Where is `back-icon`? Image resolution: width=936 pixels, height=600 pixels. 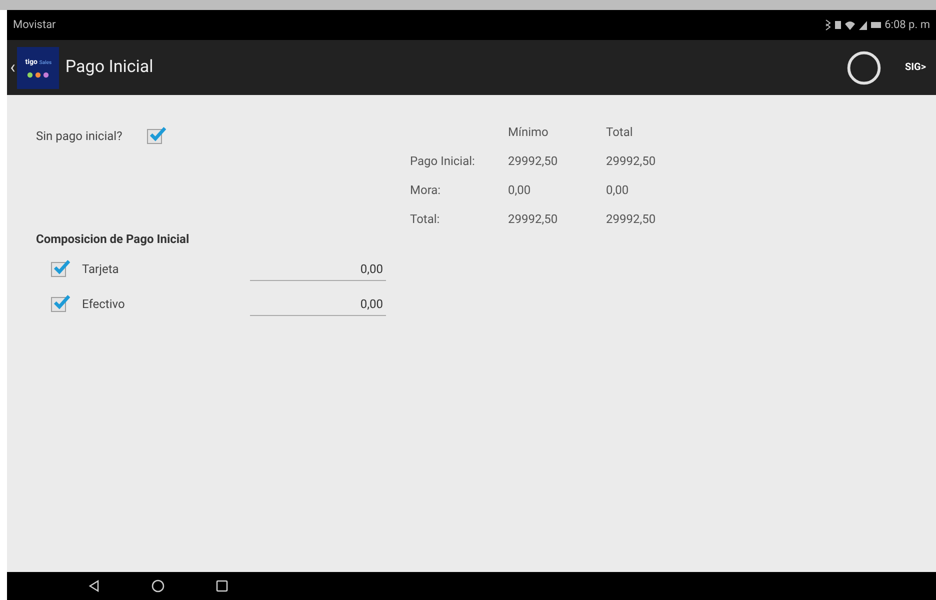
back-icon is located at coordinates (94, 586).